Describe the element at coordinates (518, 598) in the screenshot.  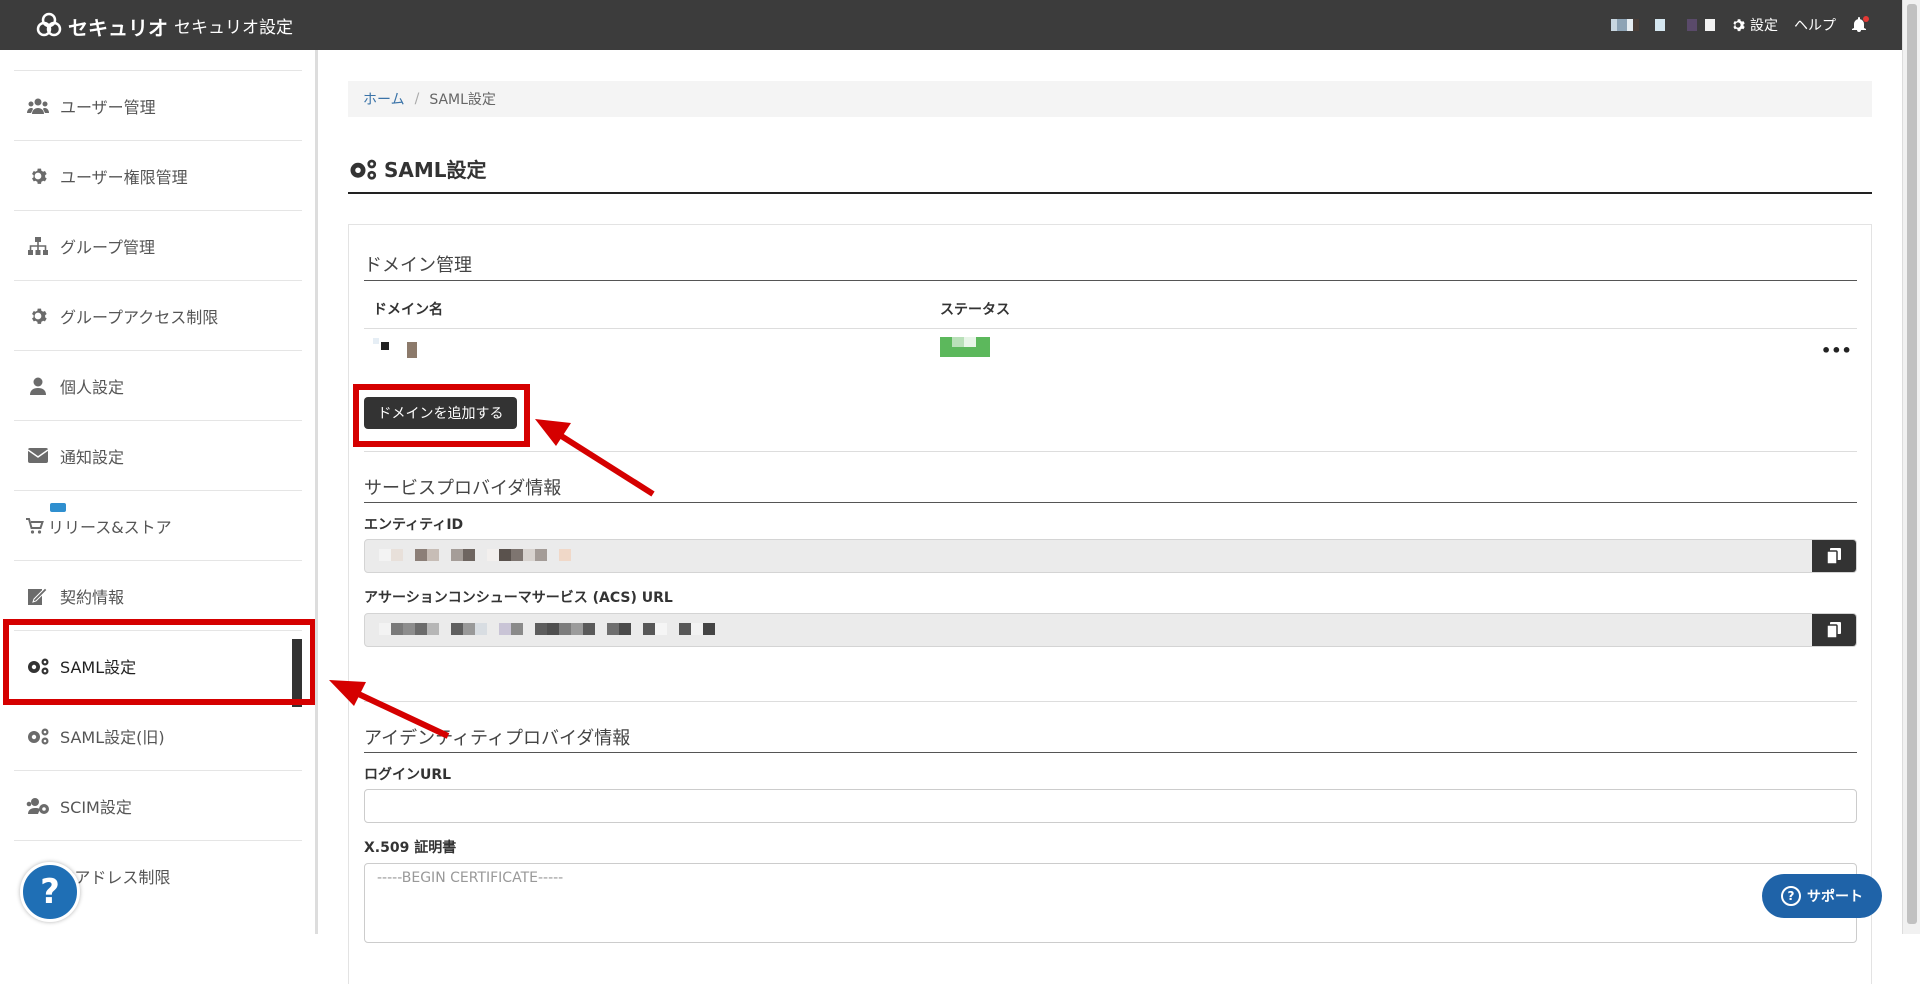
I see `acs-url-label: アサーションコンシューマサービス (ACS) URL` at that location.